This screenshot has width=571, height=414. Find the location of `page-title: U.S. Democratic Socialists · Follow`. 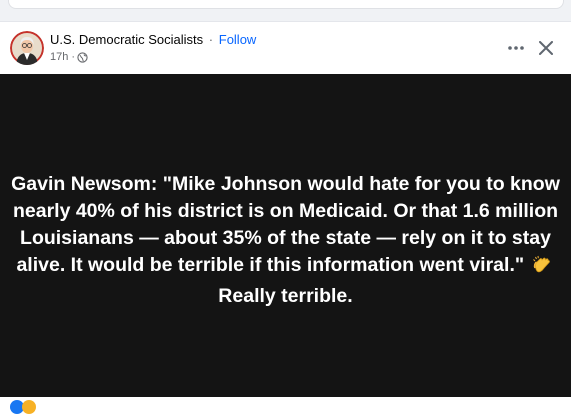

page-title: U.S. Democratic Socialists · Follow is located at coordinates (153, 40).